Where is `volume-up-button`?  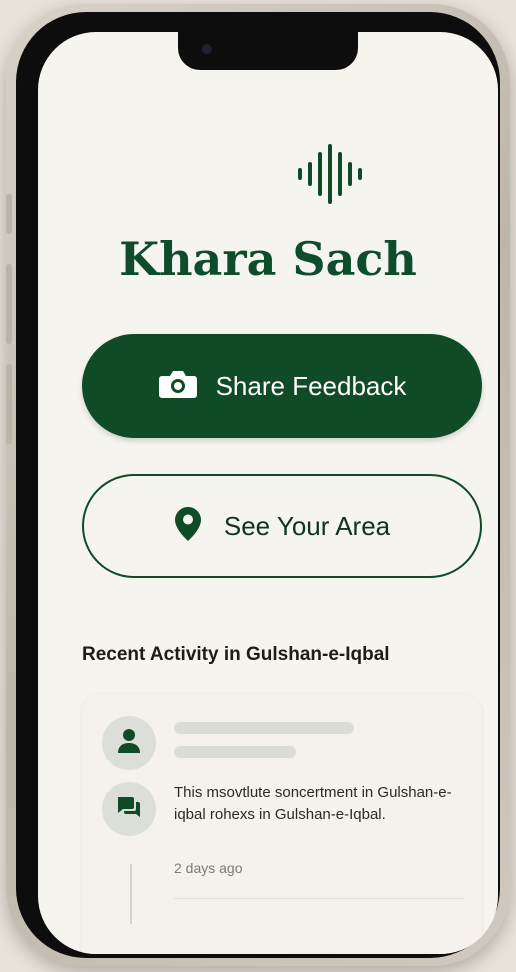
volume-up-button is located at coordinates (9, 304).